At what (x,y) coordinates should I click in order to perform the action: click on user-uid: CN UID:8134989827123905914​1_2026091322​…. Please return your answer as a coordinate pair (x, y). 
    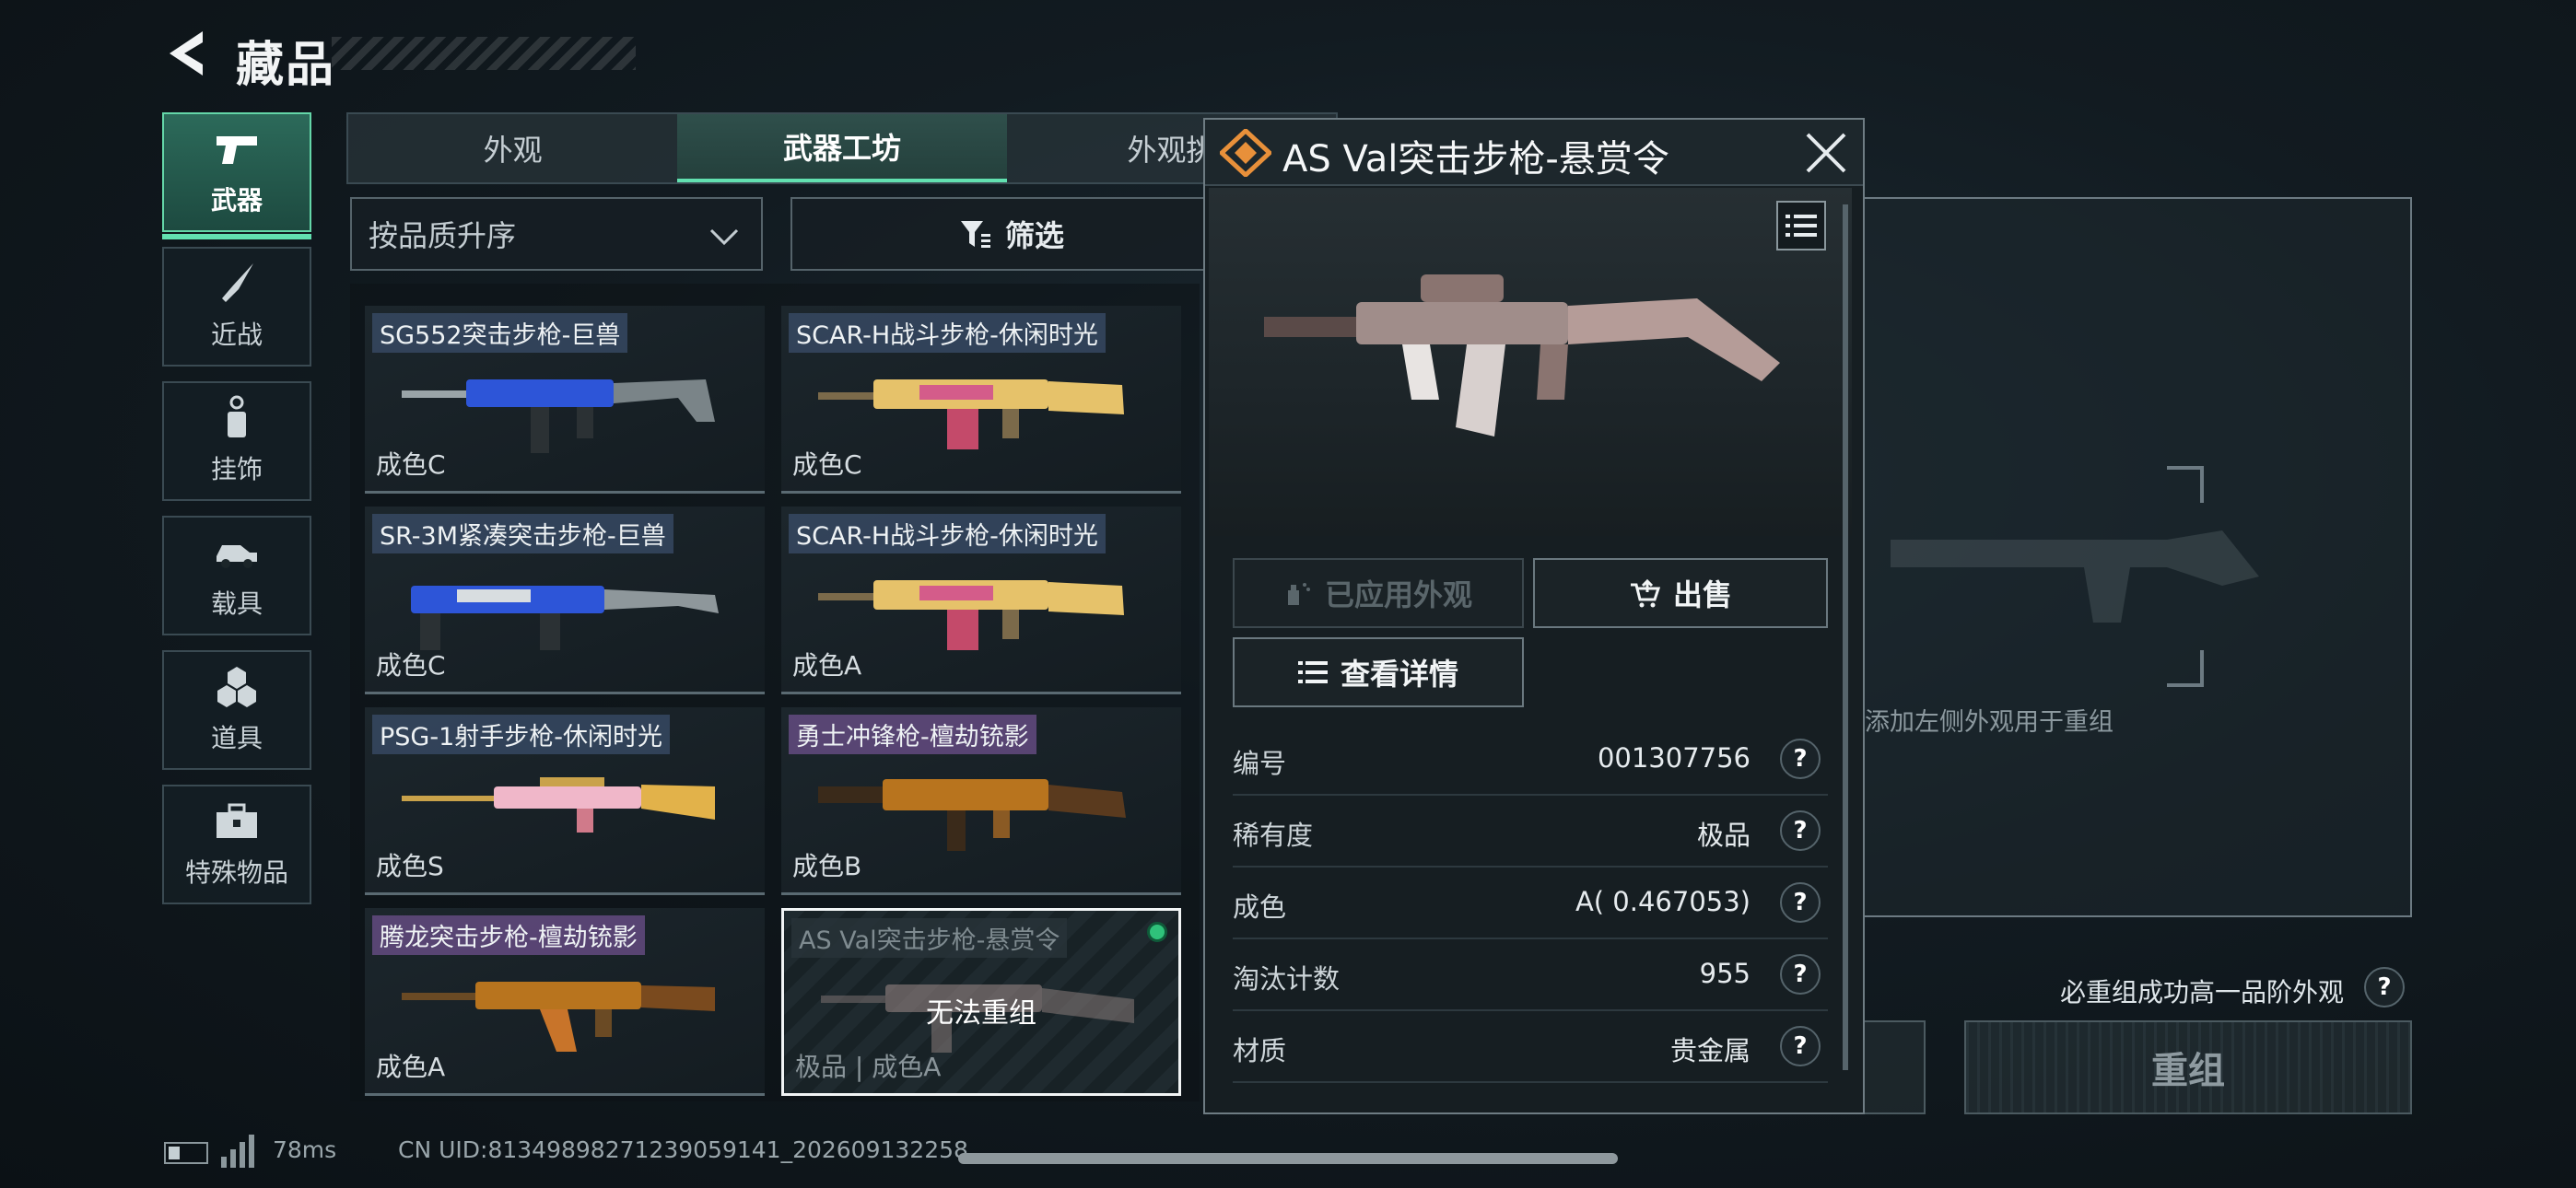
    Looking at the image, I should click on (683, 1149).